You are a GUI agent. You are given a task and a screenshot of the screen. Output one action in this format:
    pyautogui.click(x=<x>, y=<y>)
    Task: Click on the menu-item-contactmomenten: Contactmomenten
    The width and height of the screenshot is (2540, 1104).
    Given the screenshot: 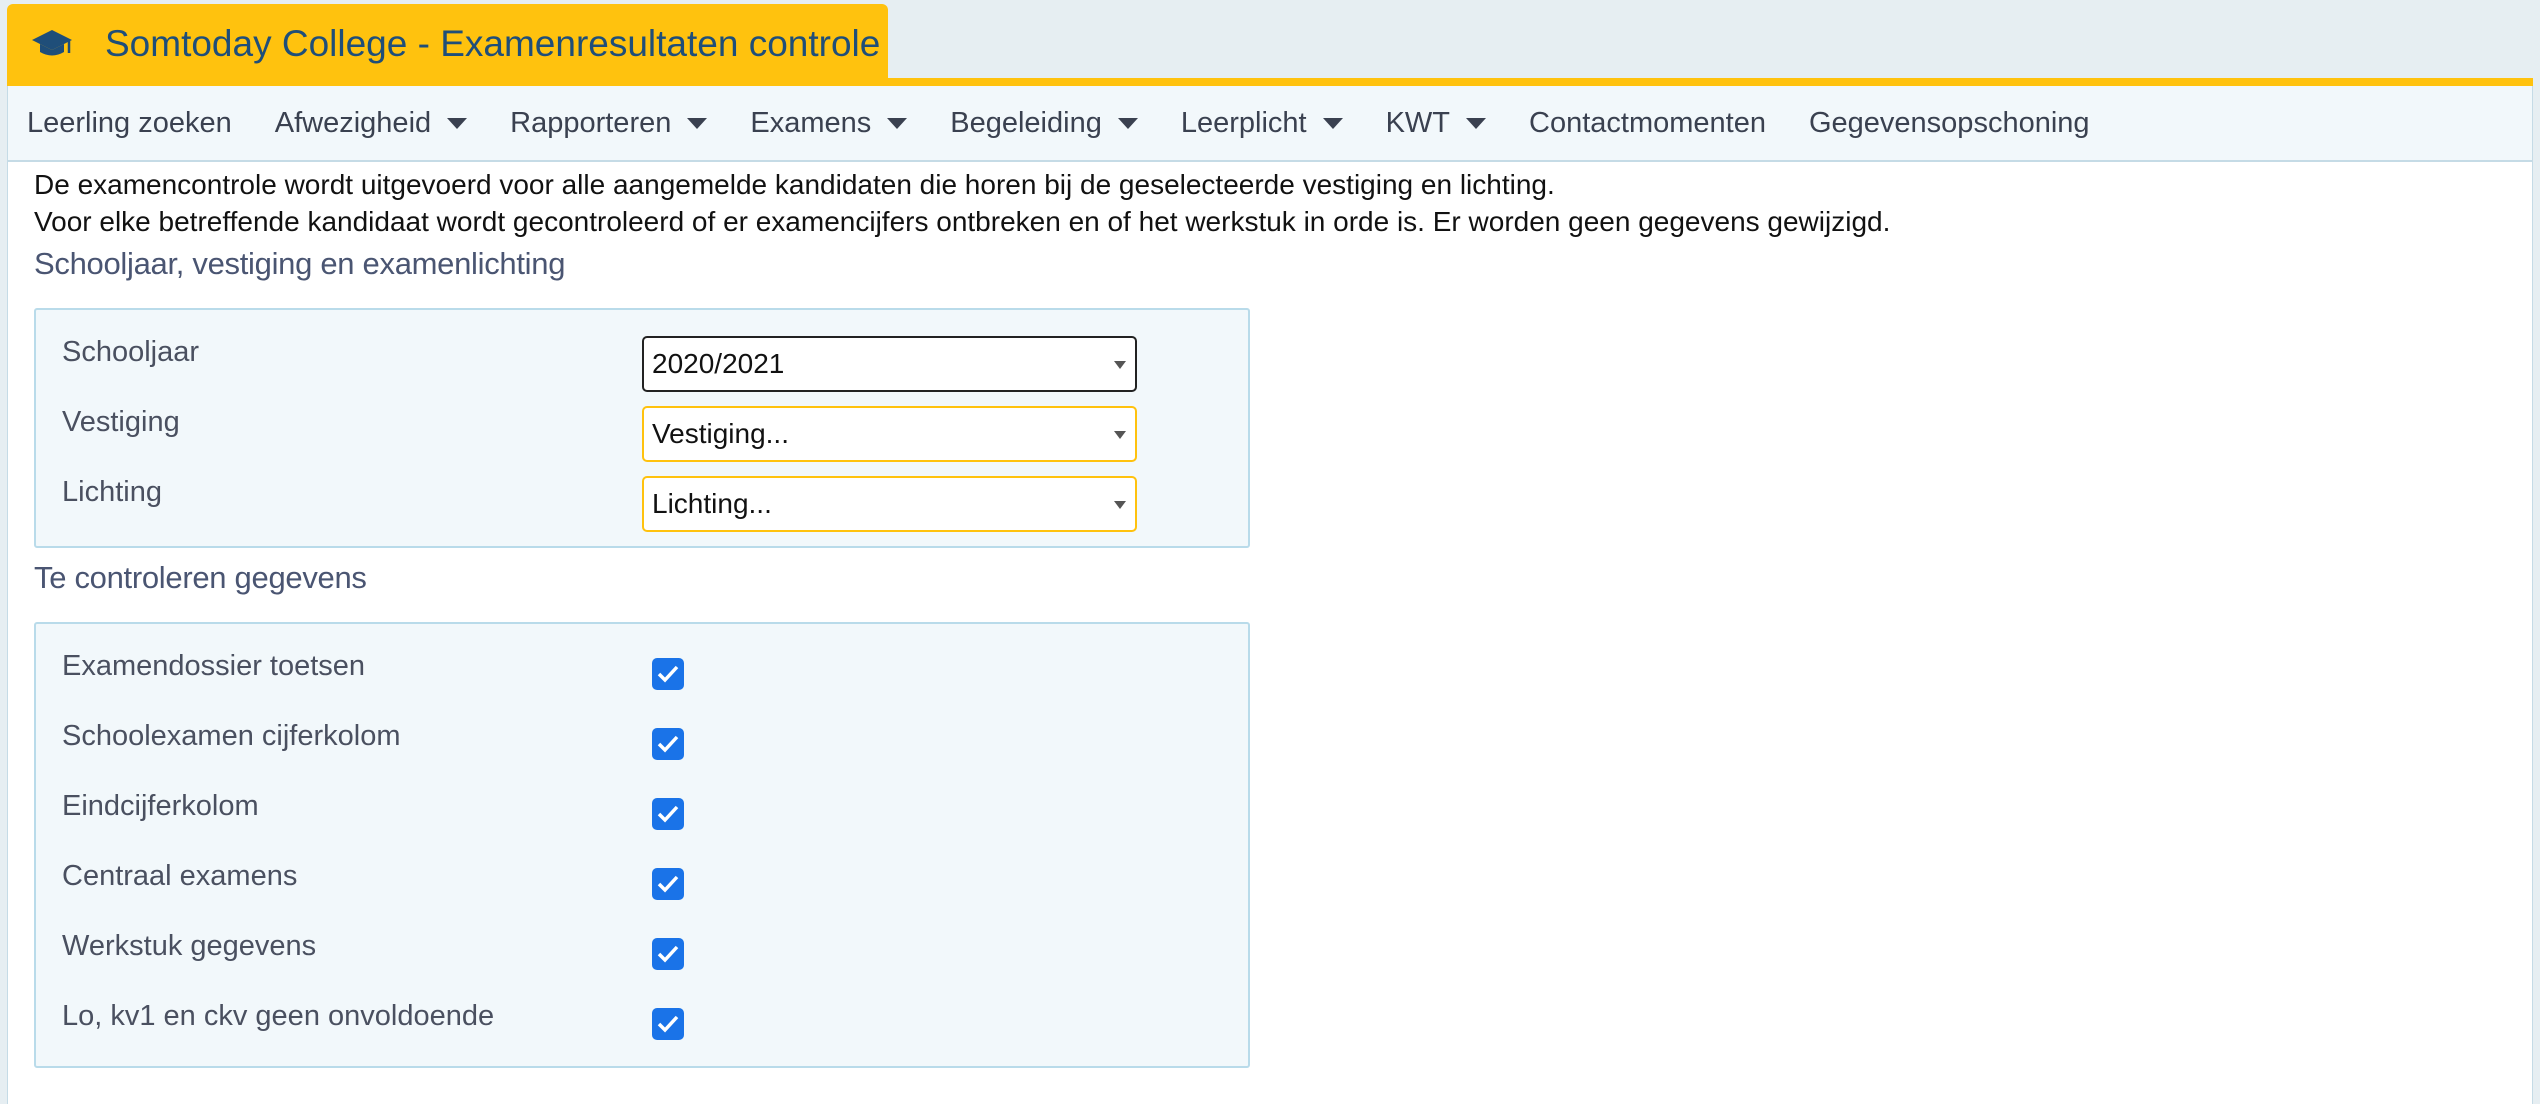 What is the action you would take?
    pyautogui.click(x=1647, y=123)
    